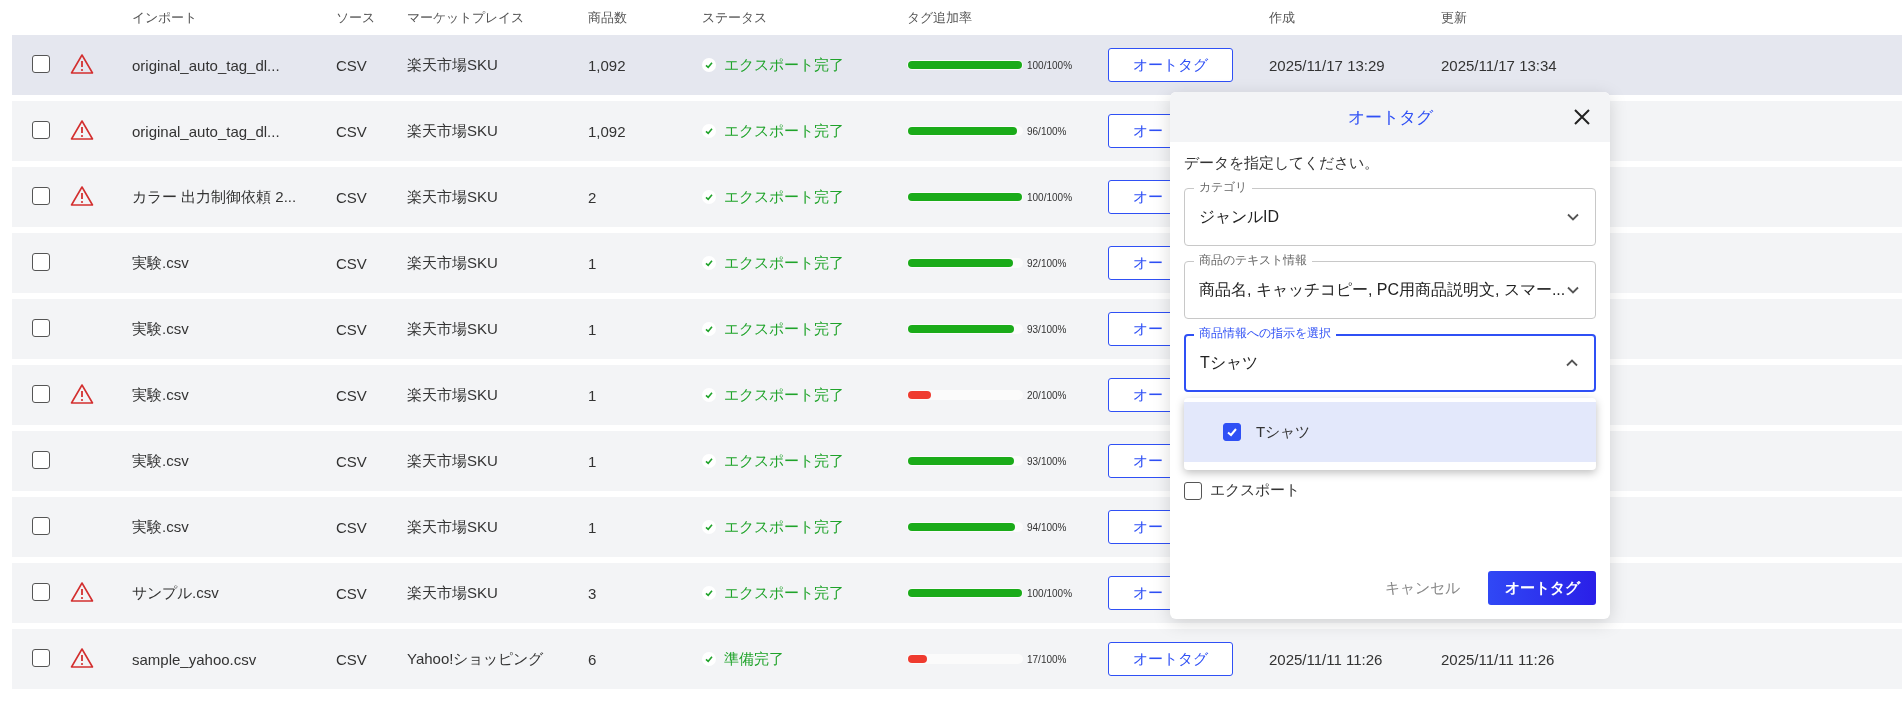 The image size is (1902, 721). Describe the element at coordinates (1047, 659) in the screenshot. I see `progress-reading: 17/100%` at that location.